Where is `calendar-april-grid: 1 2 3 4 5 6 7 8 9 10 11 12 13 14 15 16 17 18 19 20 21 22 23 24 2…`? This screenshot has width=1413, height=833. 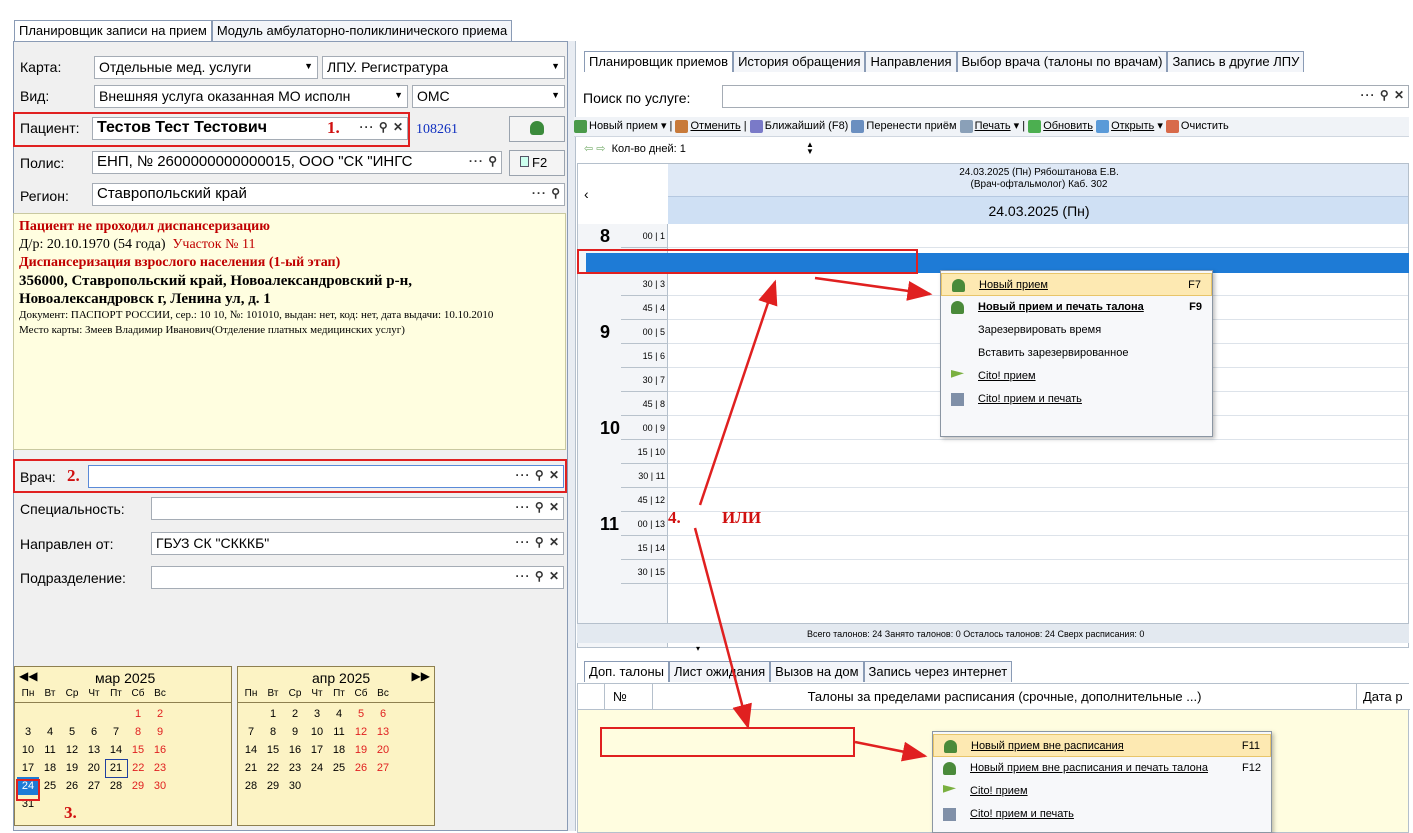
calendar-april-grid: 1 2 3 4 5 6 7 8 9 10 11 12 13 14 15 16 17 18 19 20 21 22 23 24 2… is located at coordinates (317, 750).